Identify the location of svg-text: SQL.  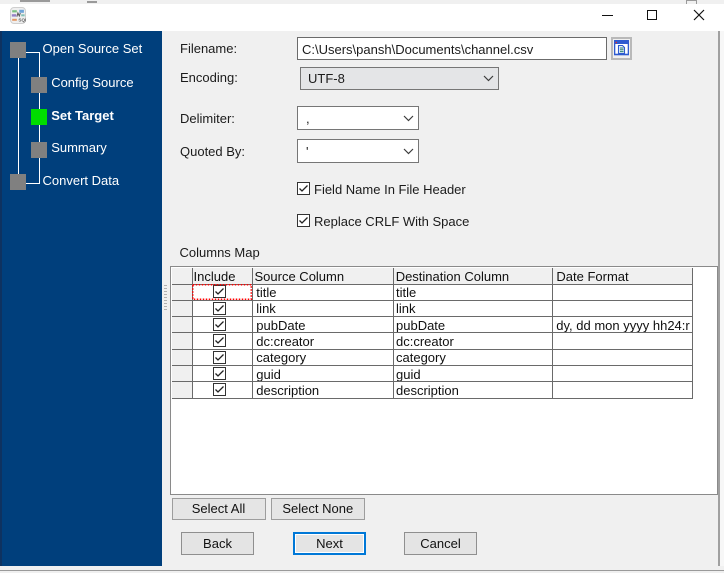
(22, 20).